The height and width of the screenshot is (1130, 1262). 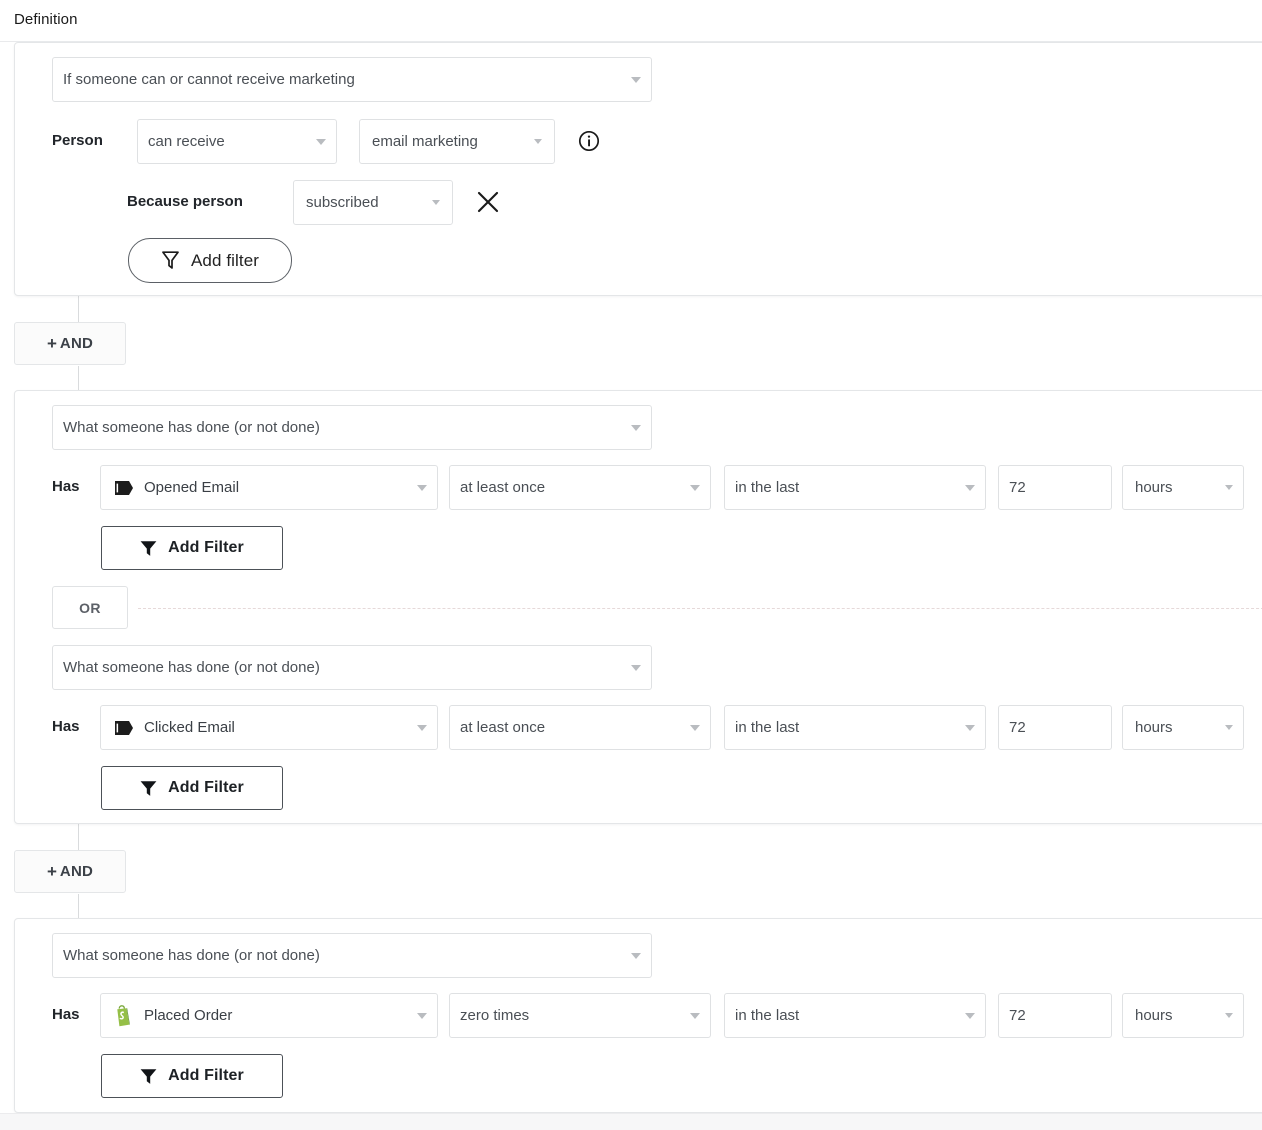 What do you see at coordinates (46, 19) in the screenshot?
I see `page-title: Definition` at bounding box center [46, 19].